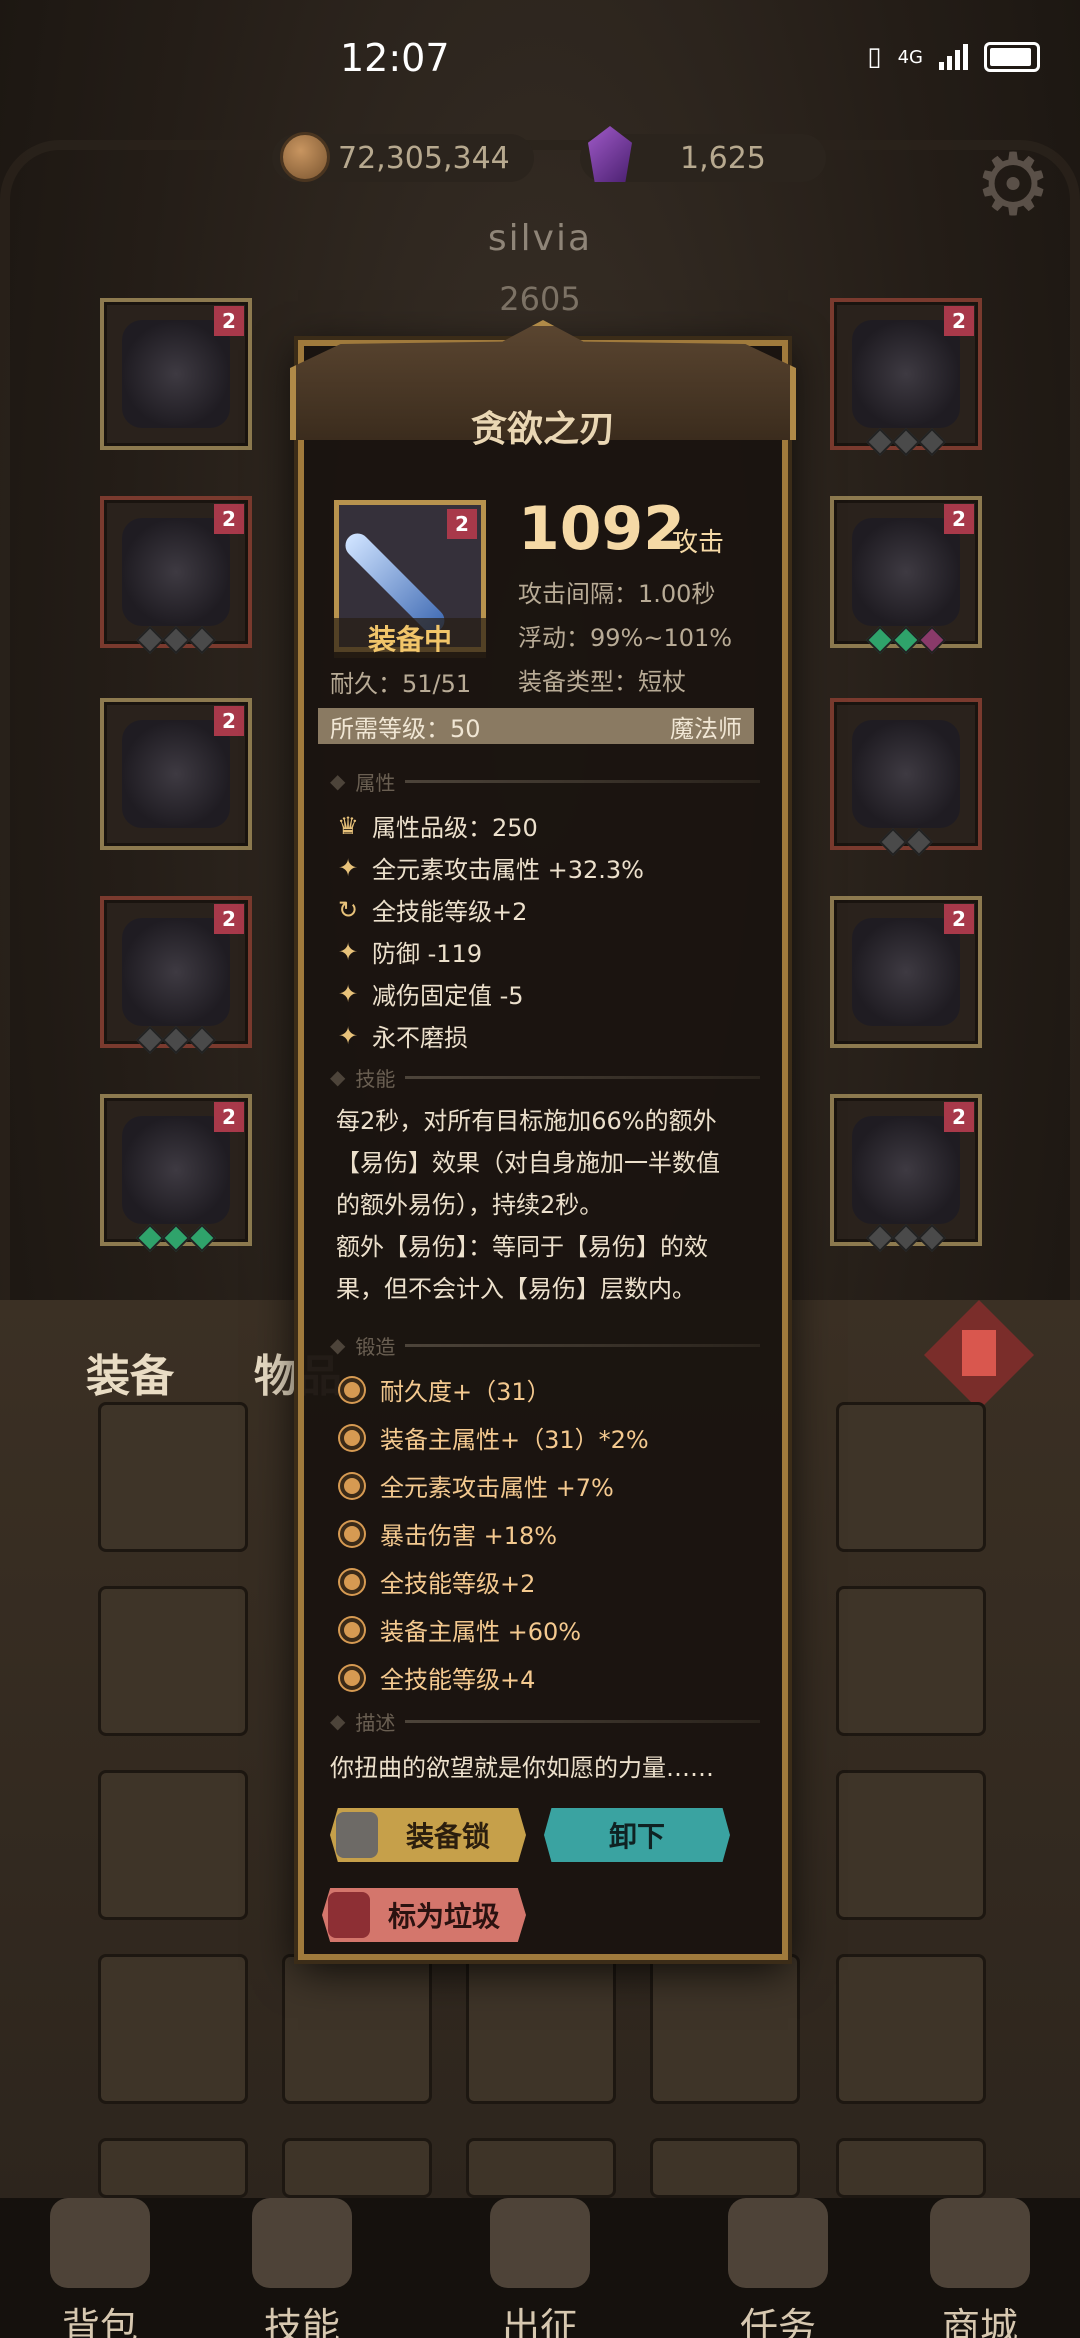 The height and width of the screenshot is (2338, 1080). What do you see at coordinates (910, 57) in the screenshot?
I see `network-label: 4G` at bounding box center [910, 57].